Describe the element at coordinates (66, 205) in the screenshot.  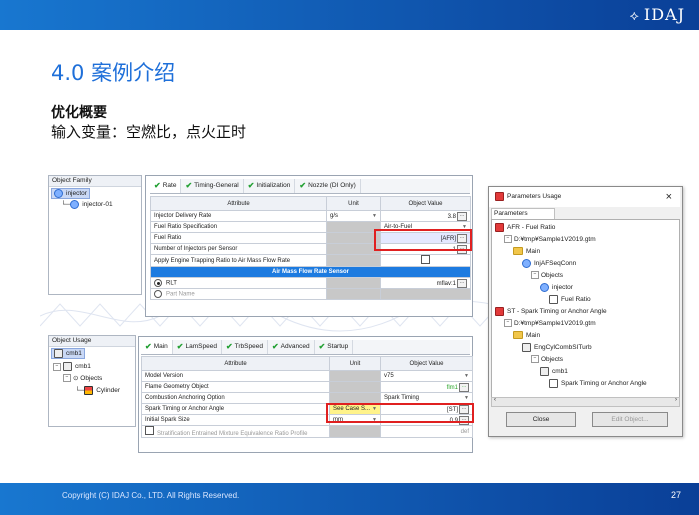
I see `tree-connector: └─` at that location.